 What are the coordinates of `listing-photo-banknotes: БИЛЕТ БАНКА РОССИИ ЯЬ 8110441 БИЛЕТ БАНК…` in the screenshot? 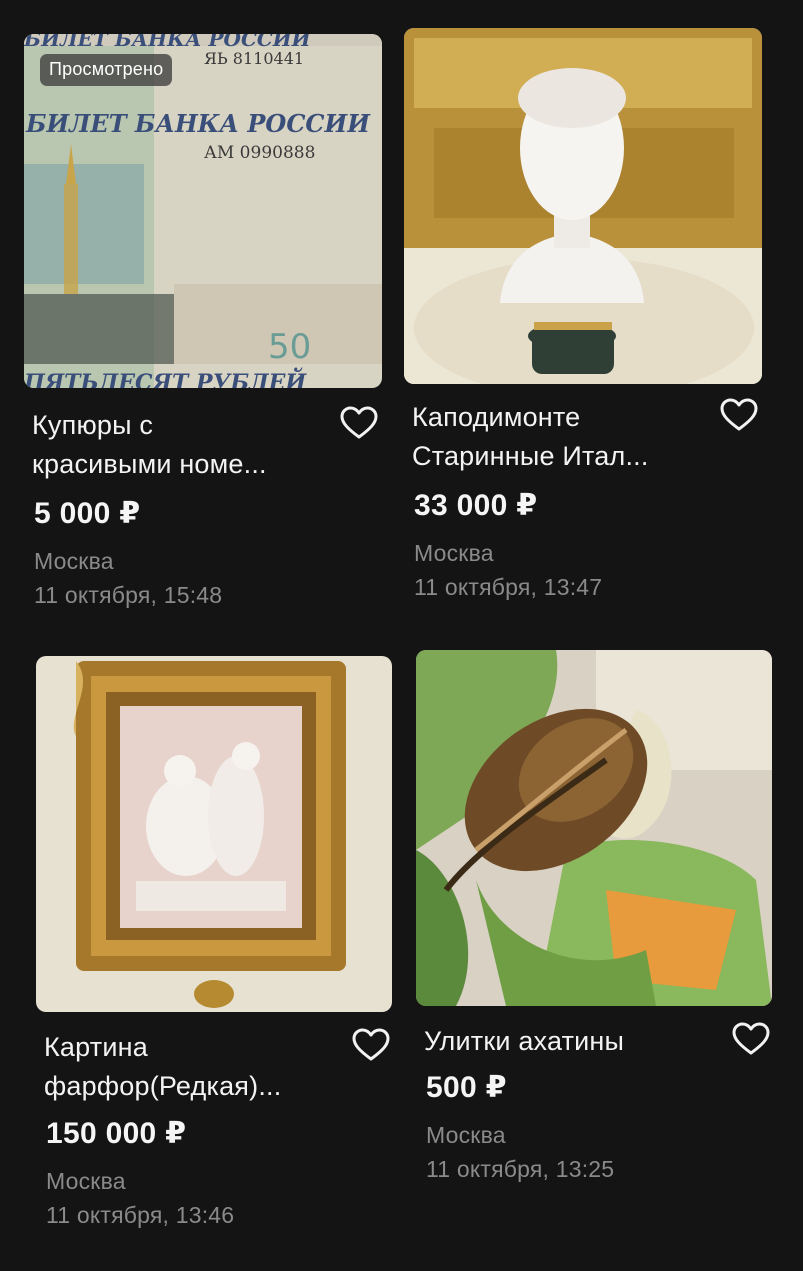 It's located at (203, 211).